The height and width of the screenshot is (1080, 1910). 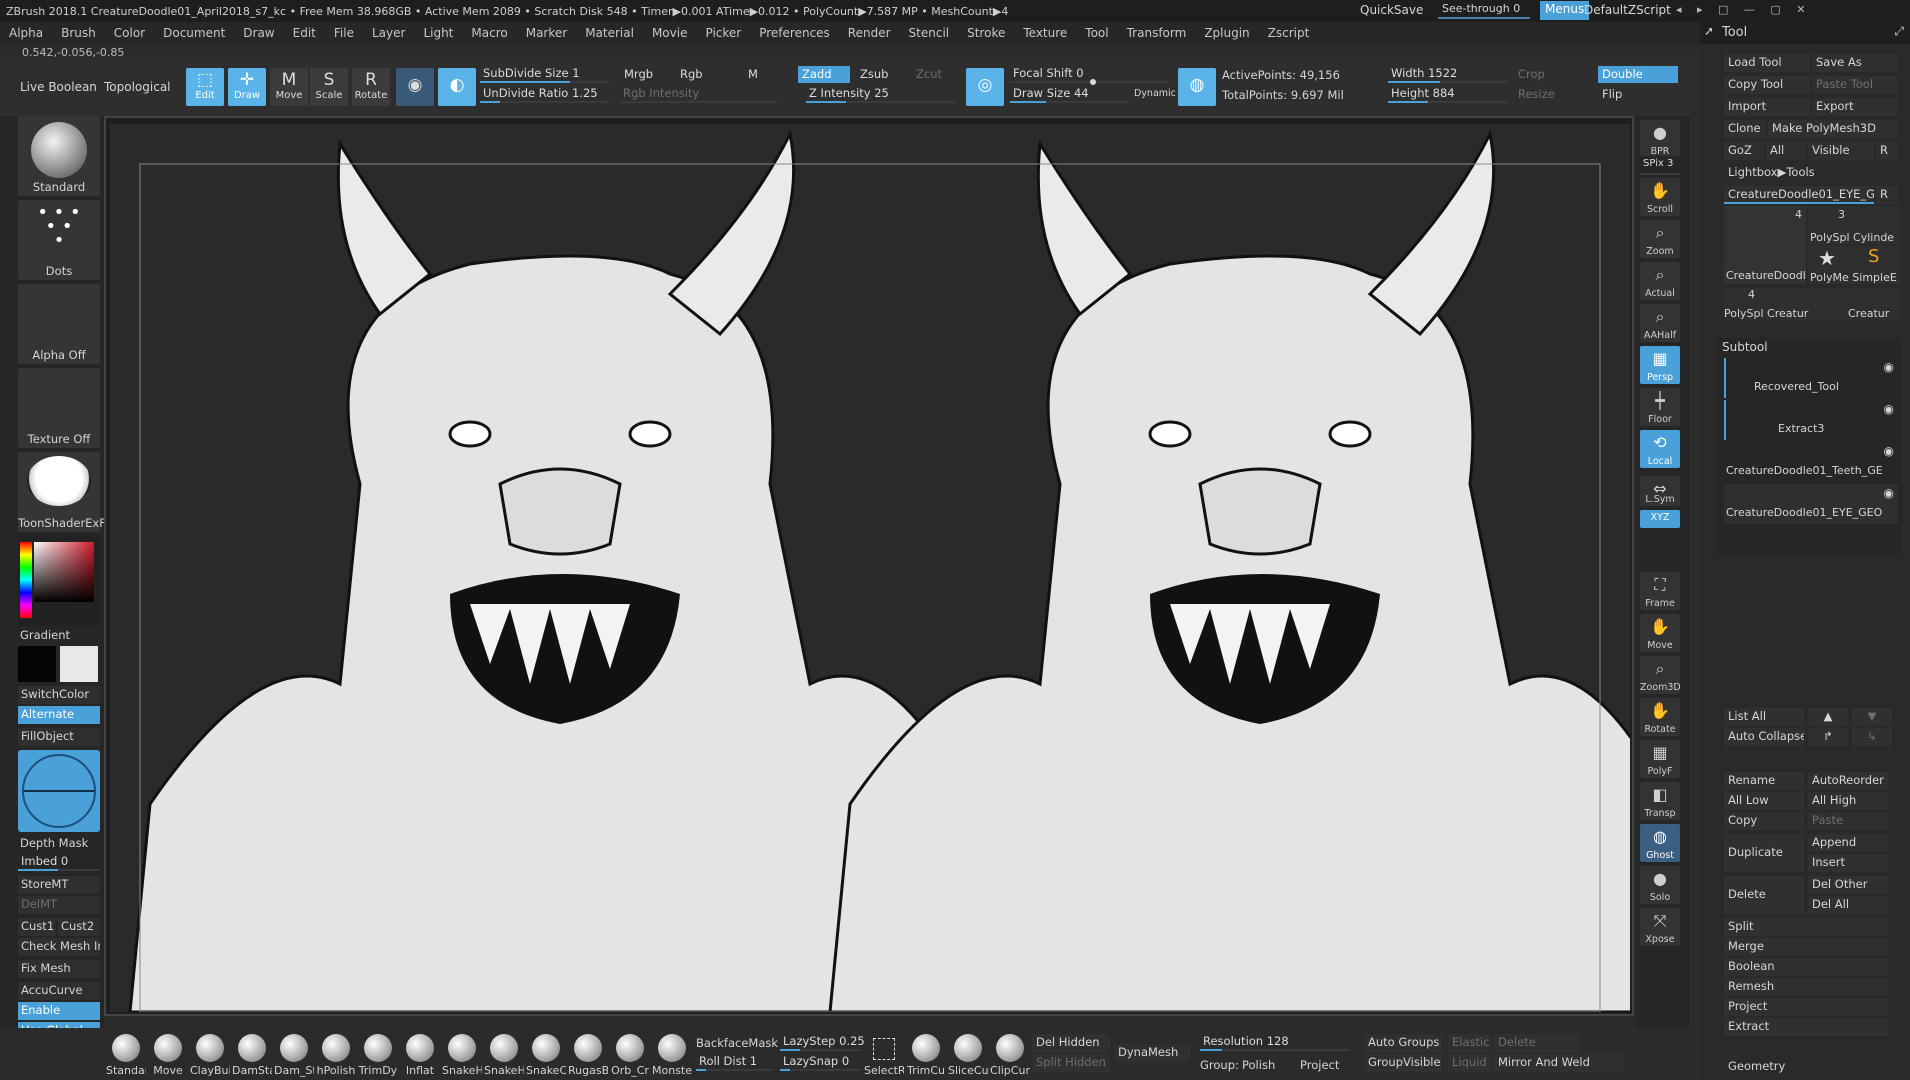 I want to click on texture-selector: Texture Off, so click(x=59, y=408).